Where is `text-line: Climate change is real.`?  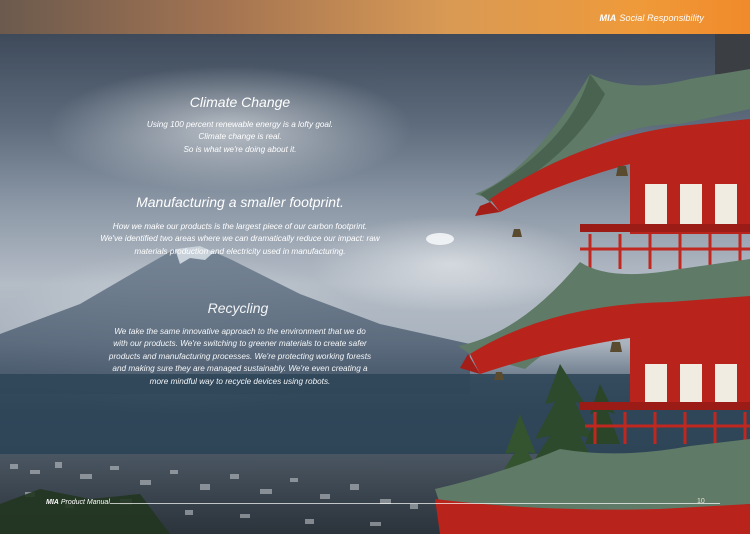
text-line: Climate change is real. is located at coordinates (240, 137).